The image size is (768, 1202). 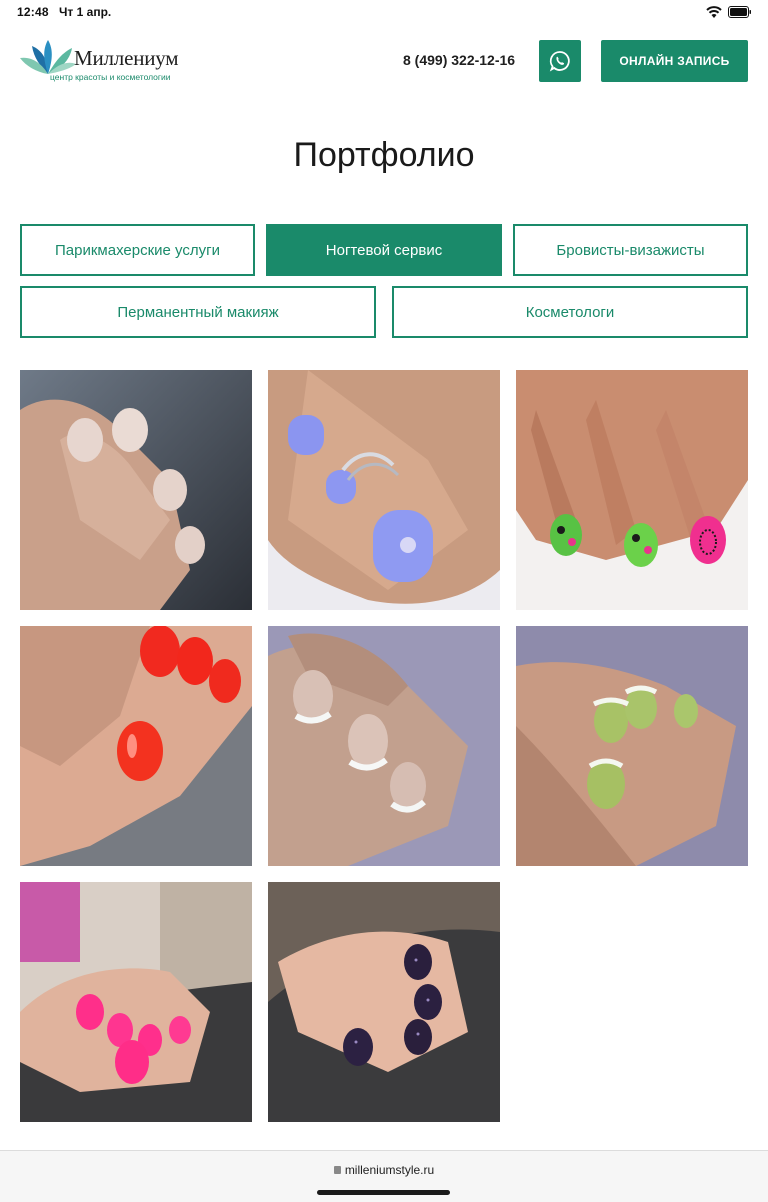 What do you see at coordinates (384, 12) in the screenshot?
I see `status-bar: 12:48 Чт 1 апр.` at bounding box center [384, 12].